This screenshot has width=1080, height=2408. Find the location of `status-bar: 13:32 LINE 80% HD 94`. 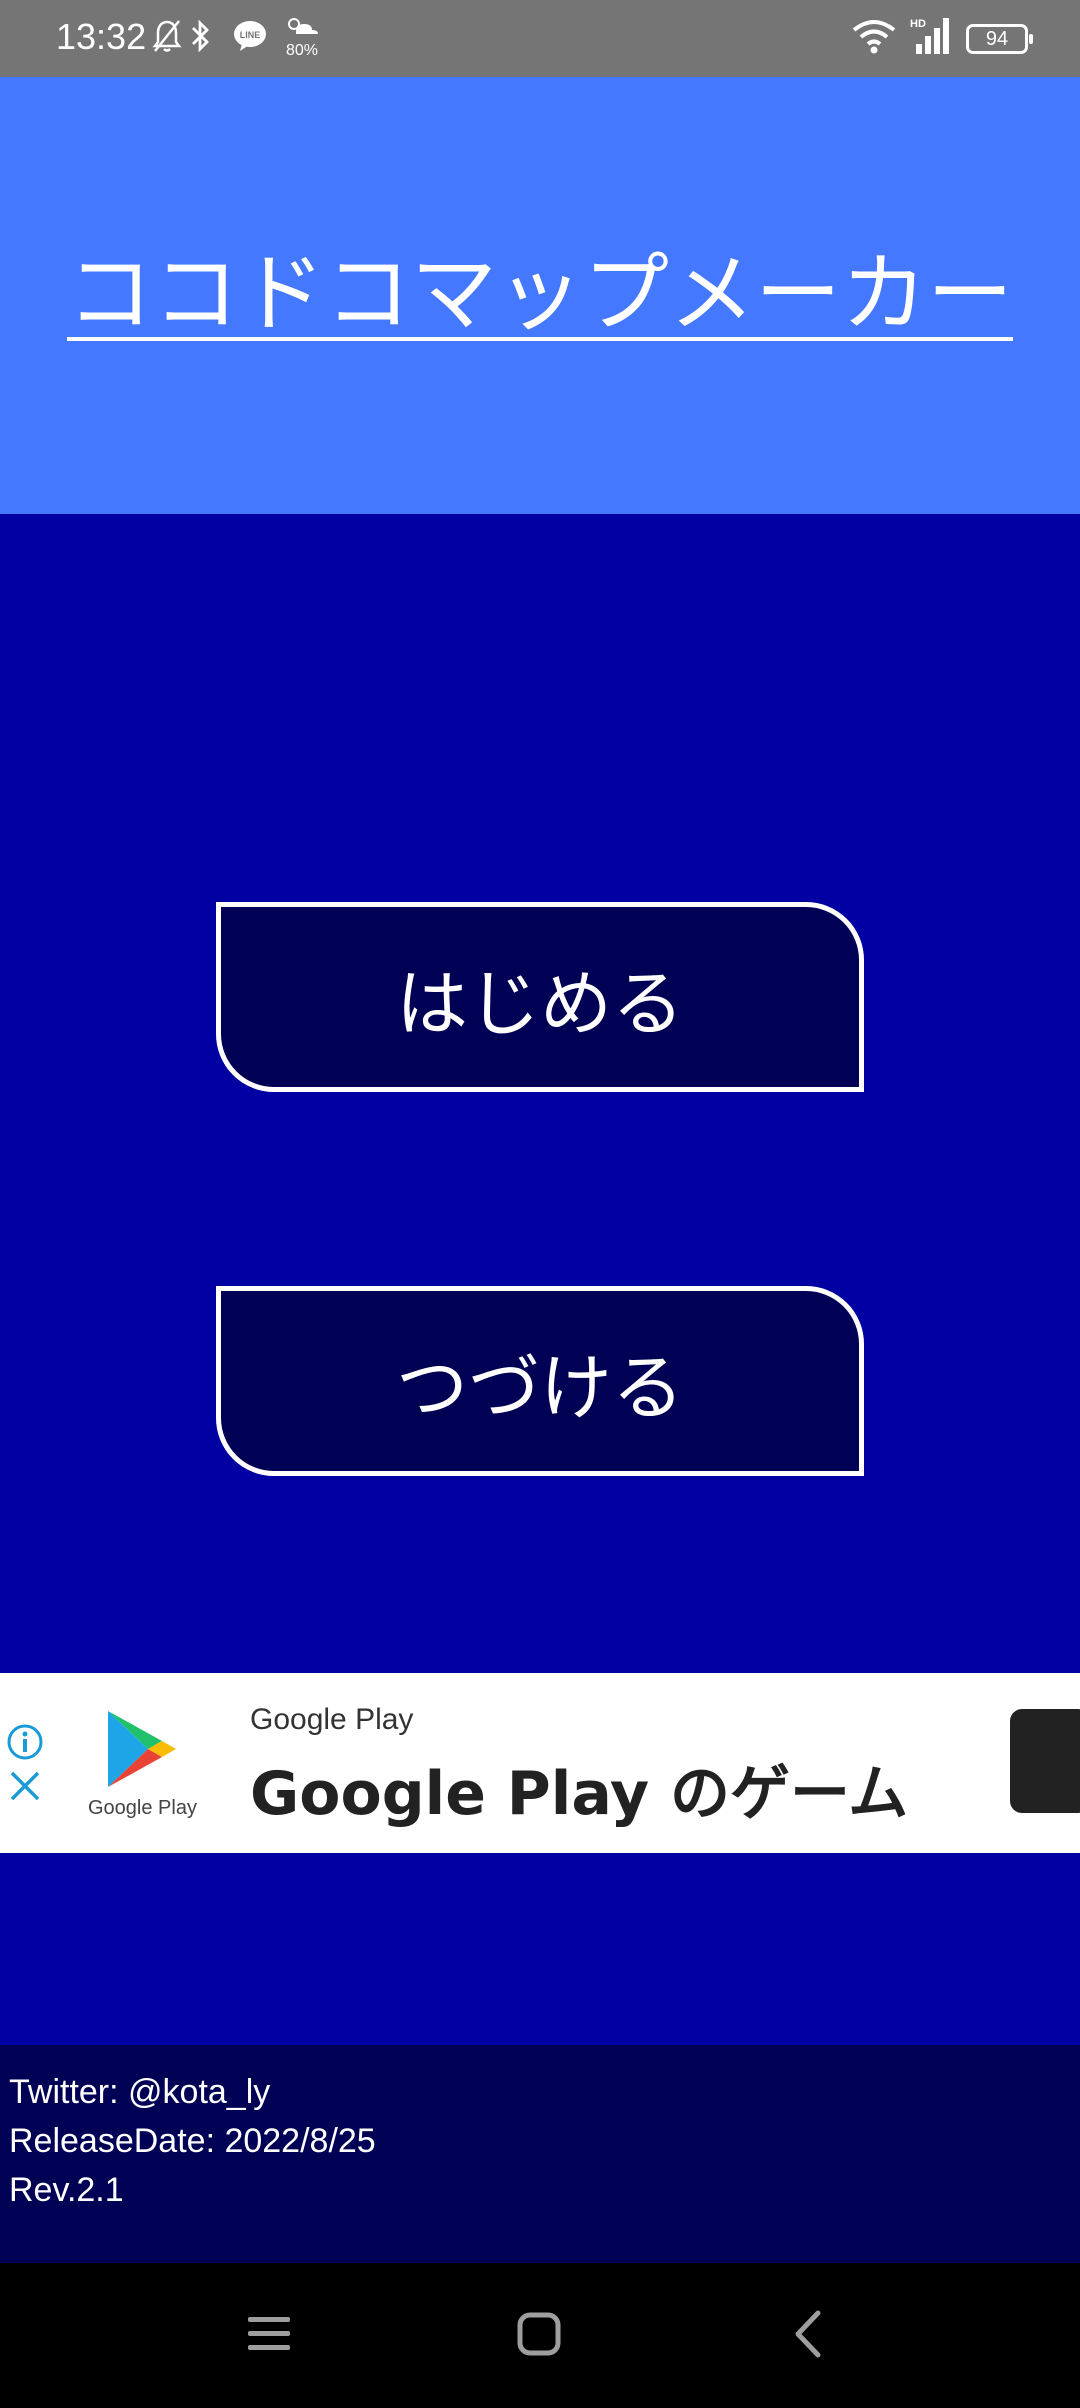

status-bar: 13:32 LINE 80% HD 94 is located at coordinates (540, 38).